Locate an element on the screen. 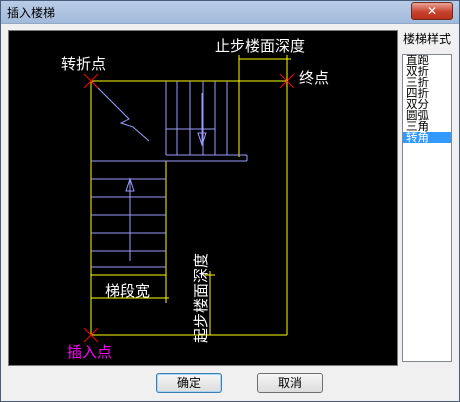  list-item-quad-turn: 四折 is located at coordinates (427, 93).